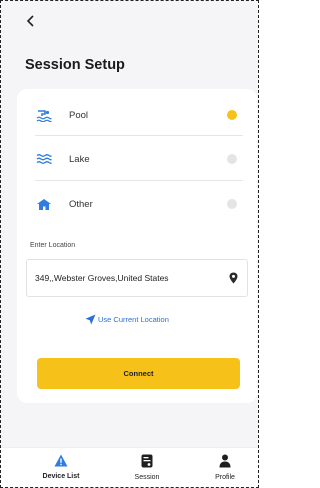 The image size is (320, 488). I want to click on tab-session: Session, so click(147, 467).